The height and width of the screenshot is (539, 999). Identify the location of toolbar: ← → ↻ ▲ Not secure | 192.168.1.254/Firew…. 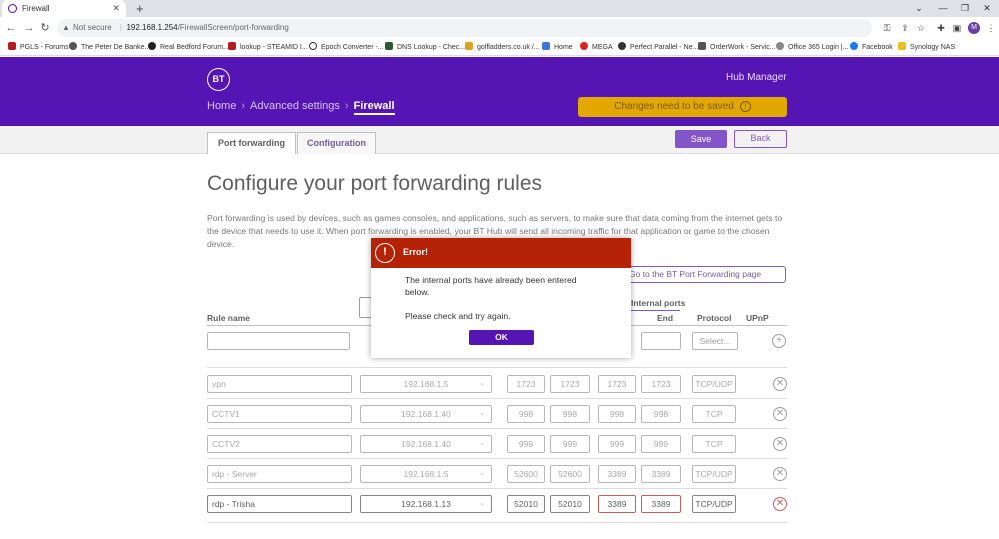
(499, 28).